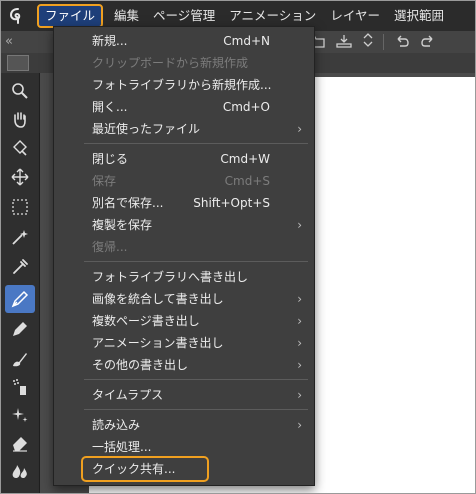  Describe the element at coordinates (202, 107) in the screenshot. I see `file-menu-item: 開く... Cmd+O` at that location.